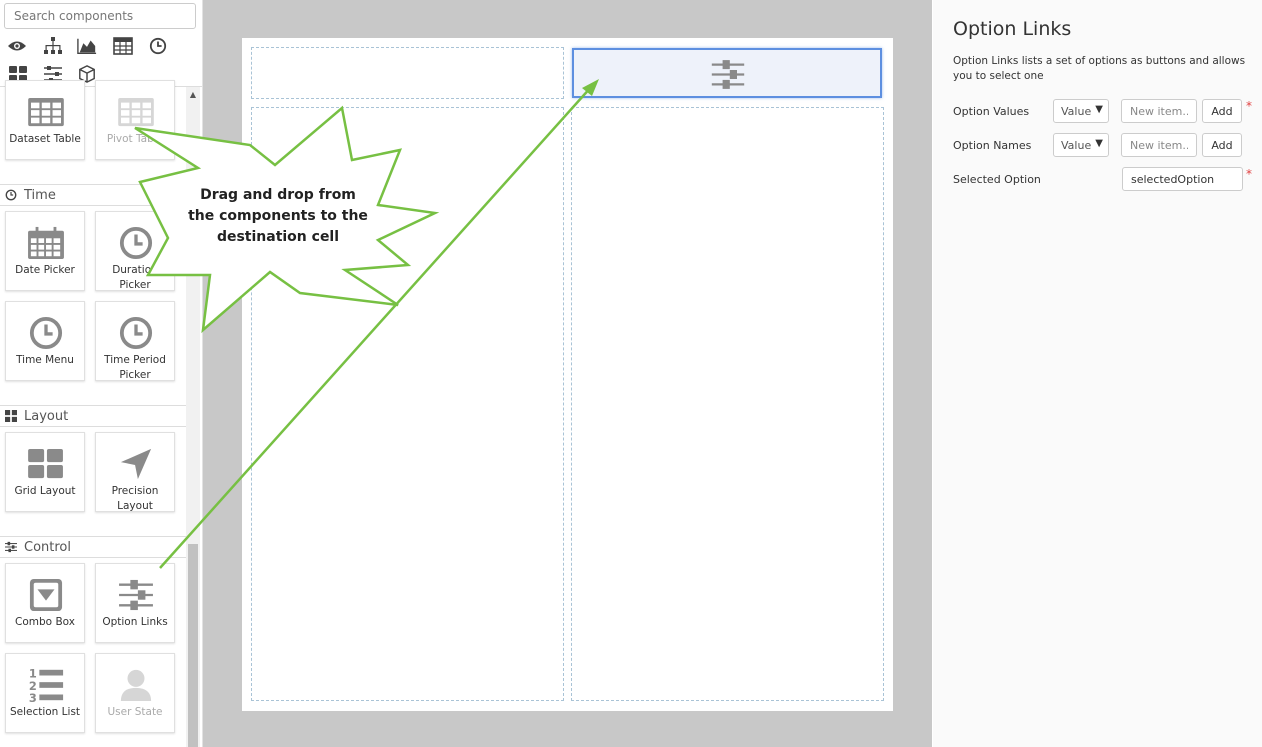  What do you see at coordinates (1012, 29) in the screenshot?
I see `panel-title: Option Links` at bounding box center [1012, 29].